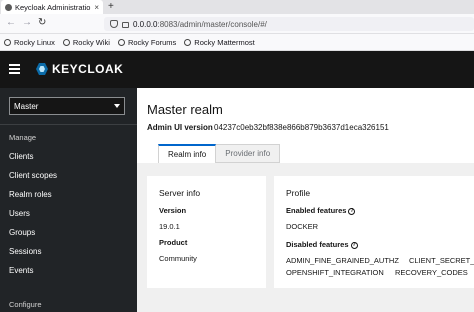  I want to click on sidebar-item-clients: Clients, so click(21, 156).